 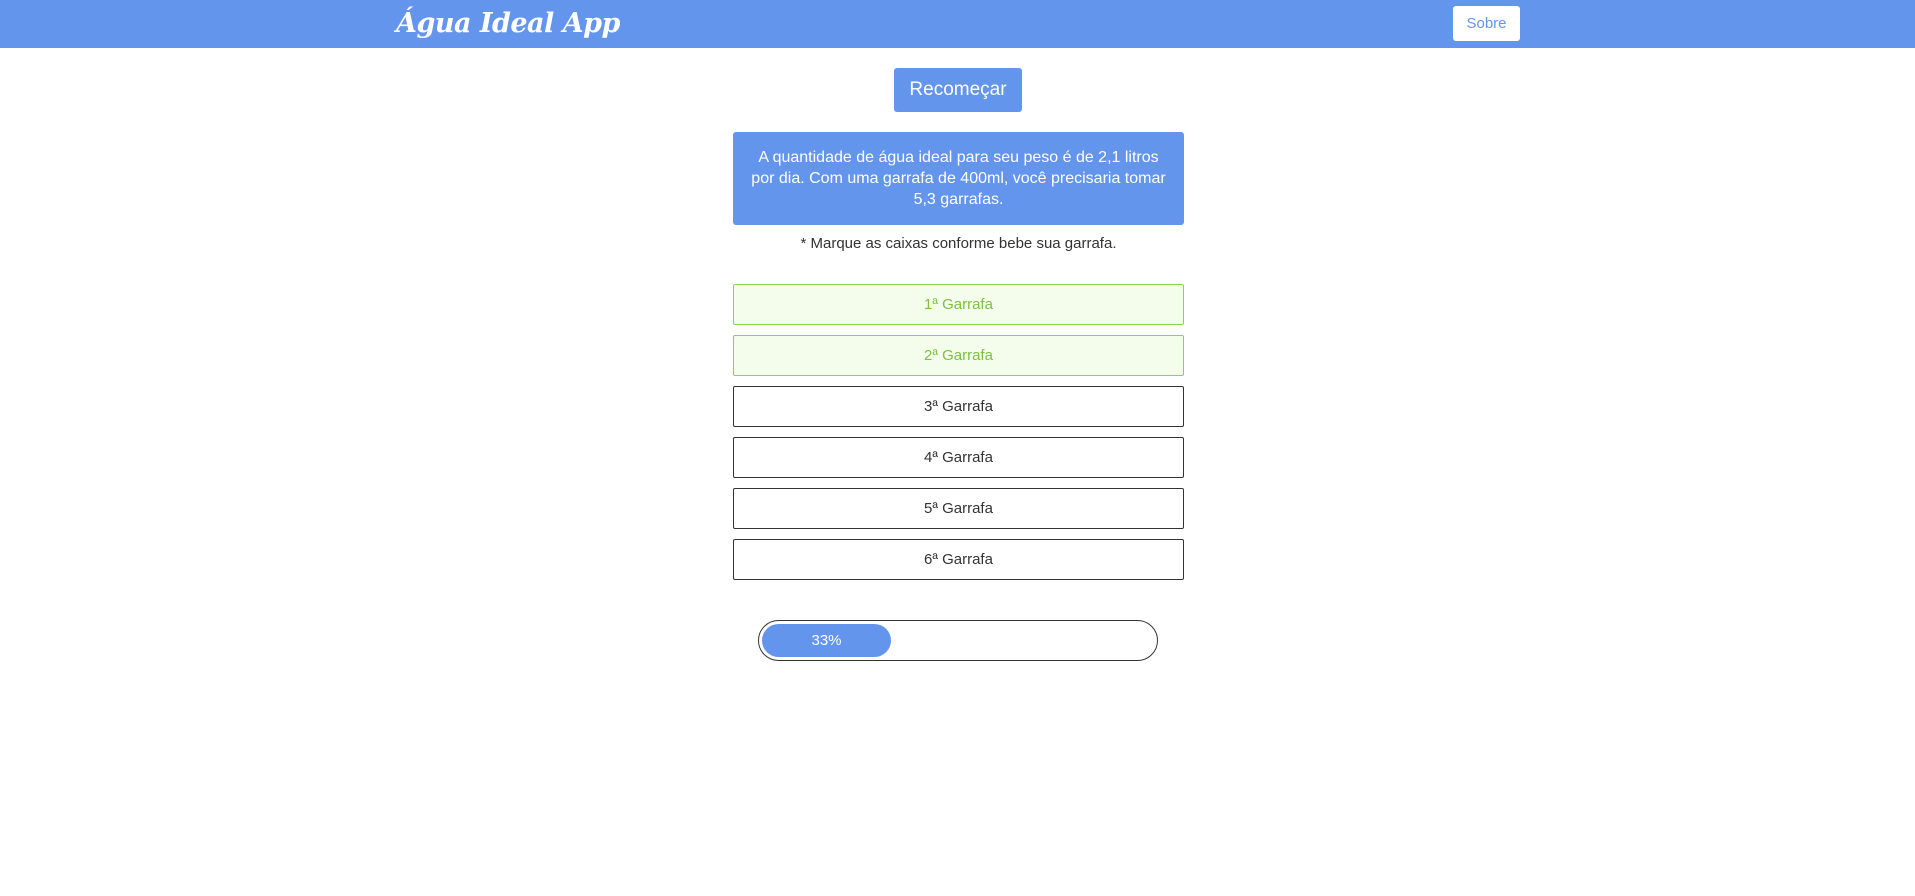 What do you see at coordinates (958, 640) in the screenshot?
I see `progress-bar: 33%` at bounding box center [958, 640].